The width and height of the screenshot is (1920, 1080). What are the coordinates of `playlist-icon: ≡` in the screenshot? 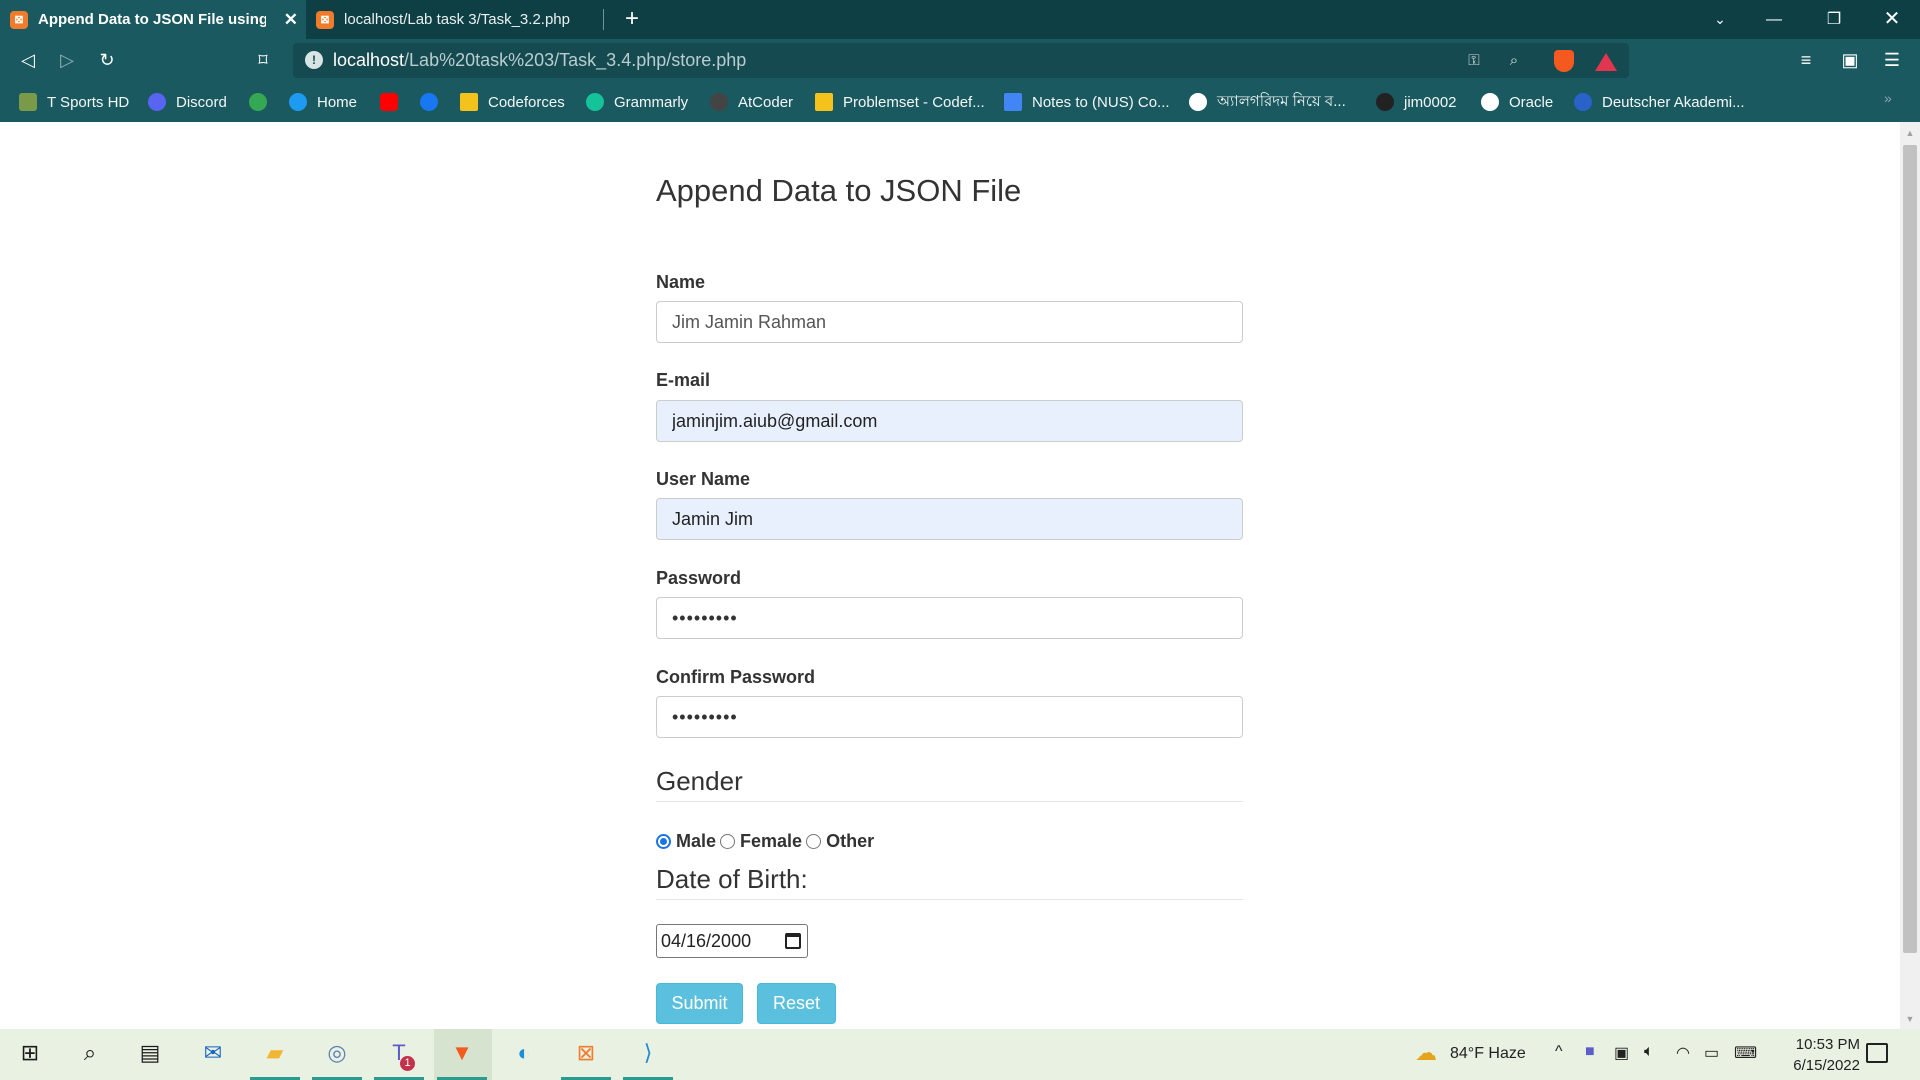 It's located at (1806, 60).